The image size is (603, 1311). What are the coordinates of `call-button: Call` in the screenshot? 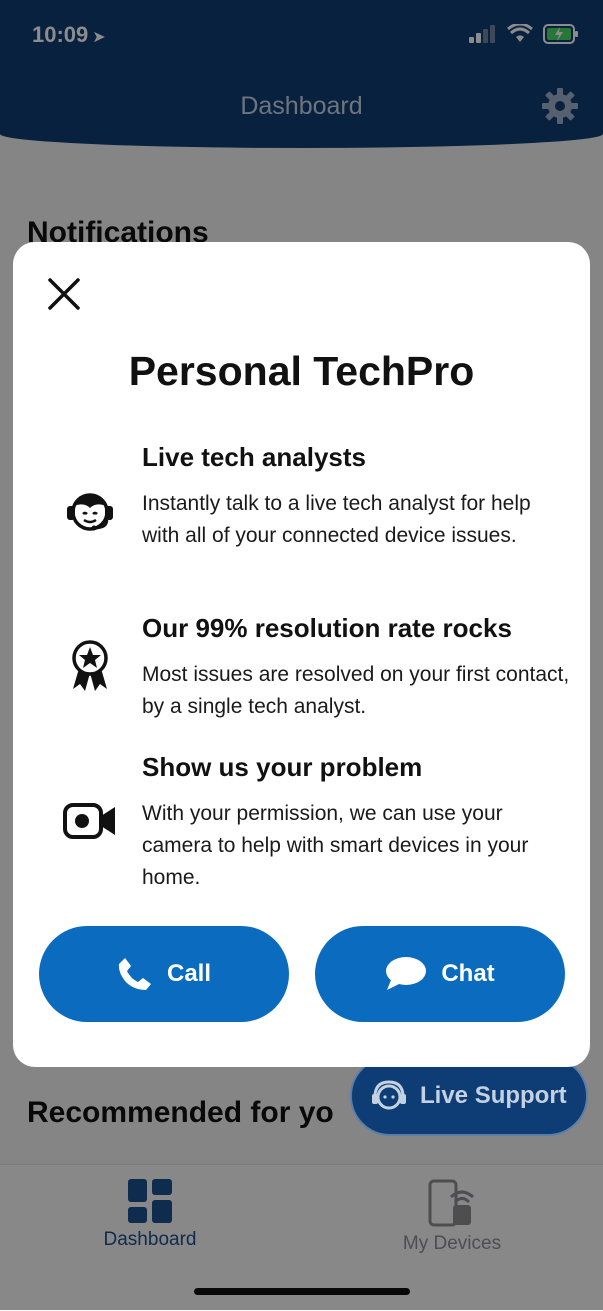 It's located at (164, 974).